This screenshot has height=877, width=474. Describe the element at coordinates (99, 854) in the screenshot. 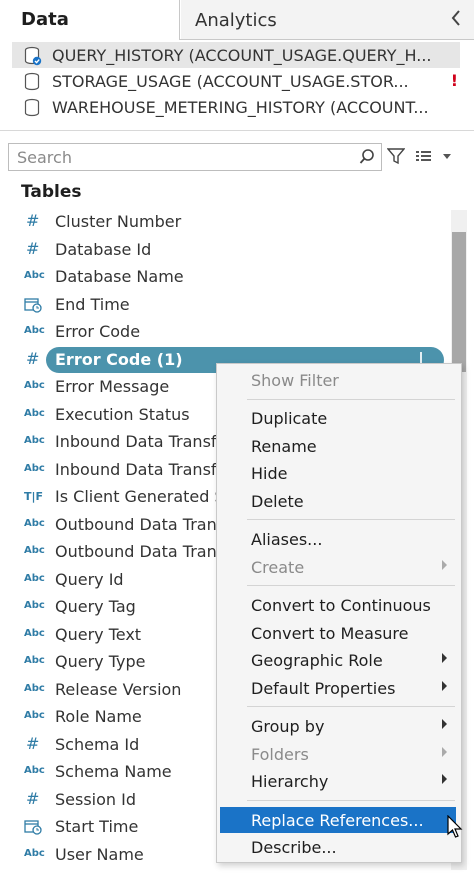

I see `field-label: User Name` at that location.